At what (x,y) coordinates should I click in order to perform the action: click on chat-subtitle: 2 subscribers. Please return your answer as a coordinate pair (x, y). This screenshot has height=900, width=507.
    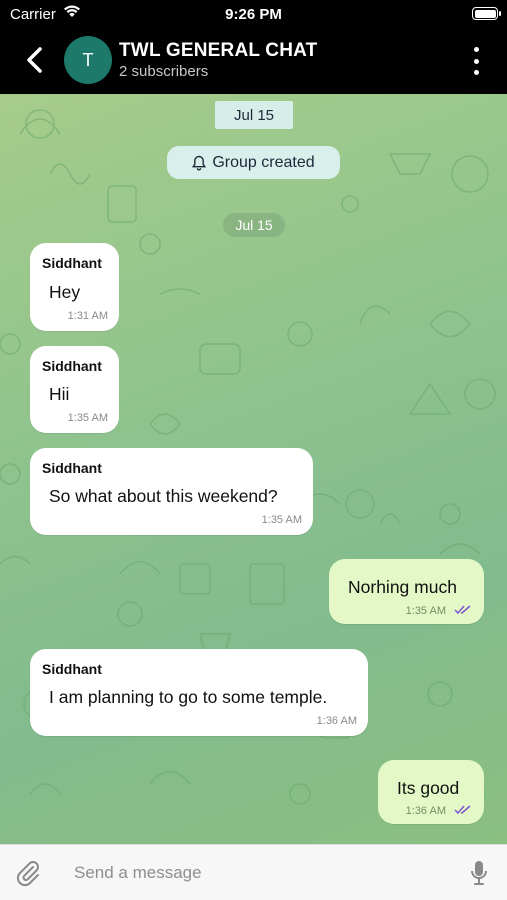
    Looking at the image, I should click on (164, 71).